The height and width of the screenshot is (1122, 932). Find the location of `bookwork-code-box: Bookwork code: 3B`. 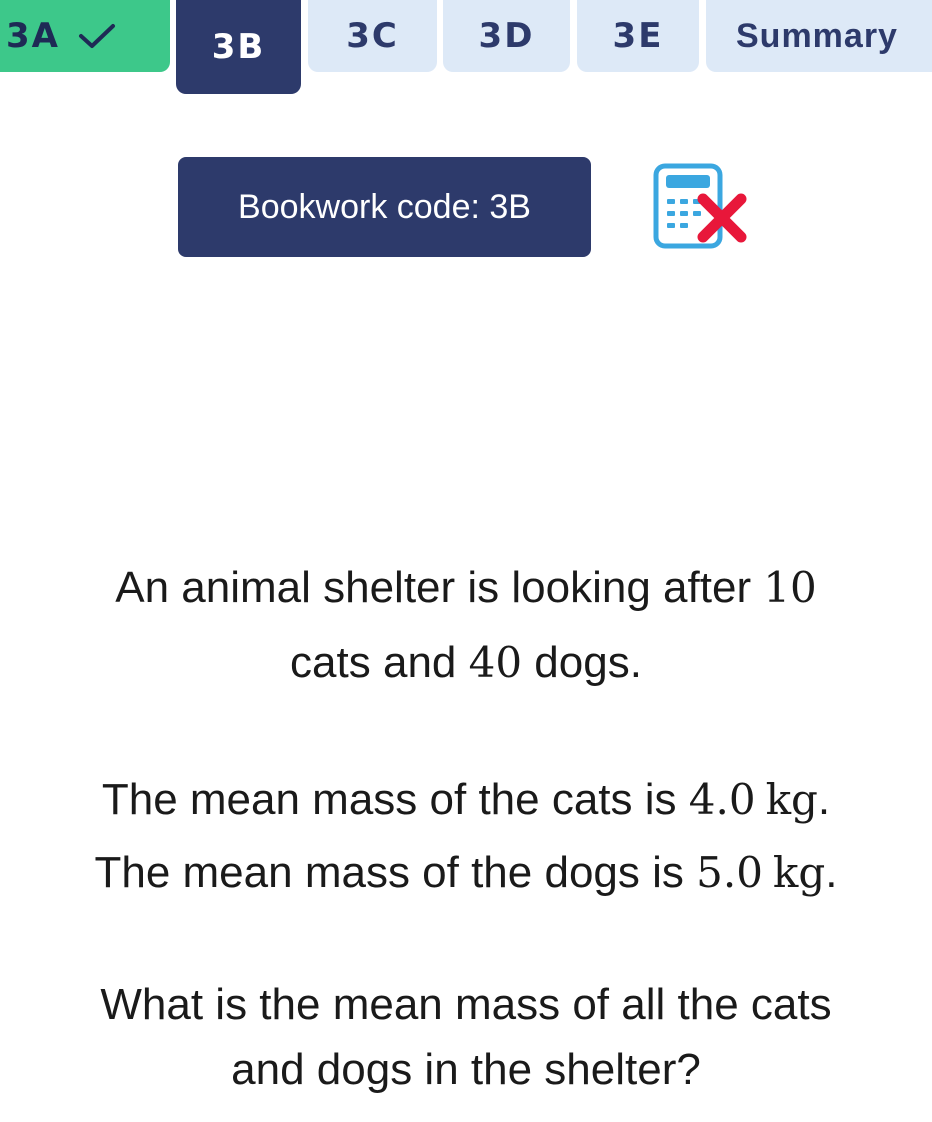

bookwork-code-box: Bookwork code: 3B is located at coordinates (384, 207).